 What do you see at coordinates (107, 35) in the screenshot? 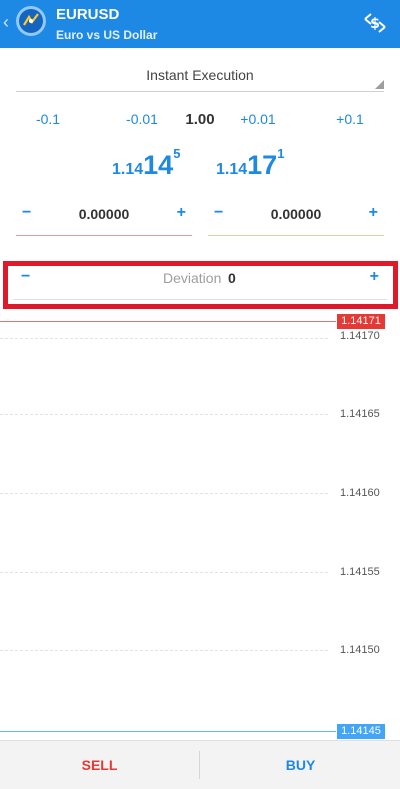
I see `symbol-description: Euro vs US Dollar` at bounding box center [107, 35].